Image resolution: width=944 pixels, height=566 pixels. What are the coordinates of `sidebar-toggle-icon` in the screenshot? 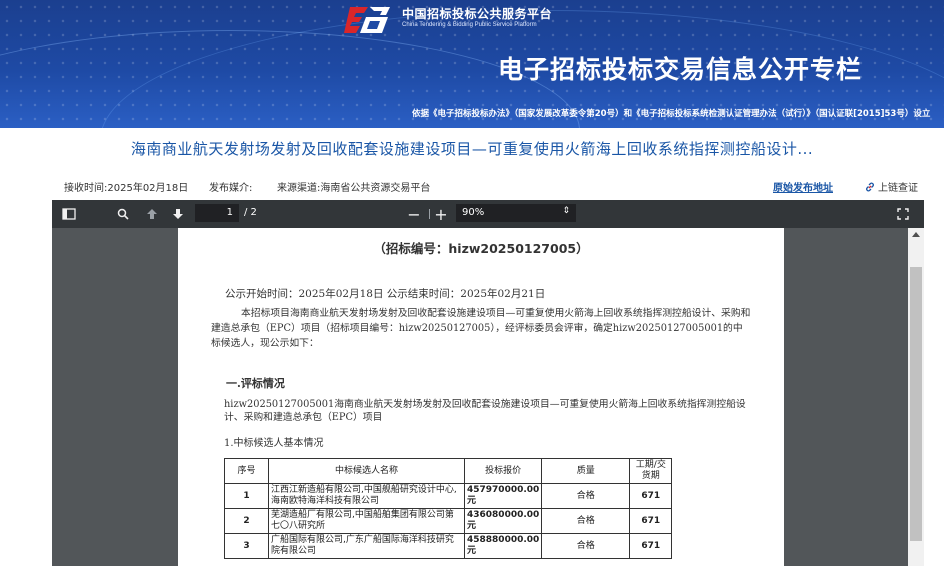 It's located at (69, 214).